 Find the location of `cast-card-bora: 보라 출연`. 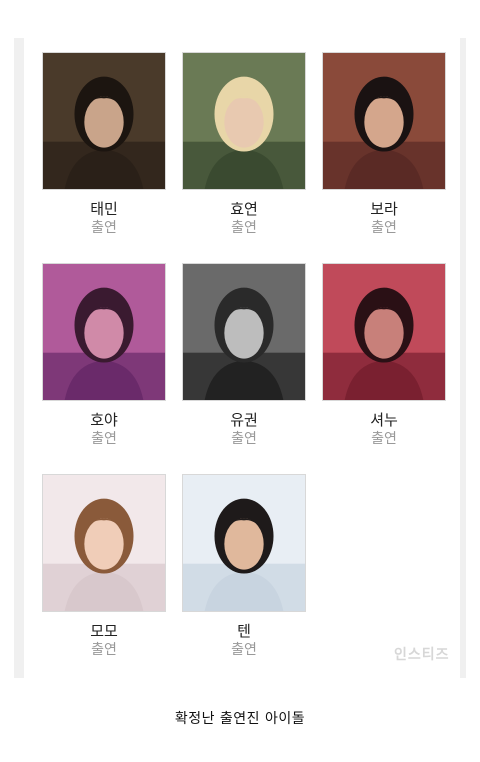

cast-card-bora: 보라 출연 is located at coordinates (384, 144).